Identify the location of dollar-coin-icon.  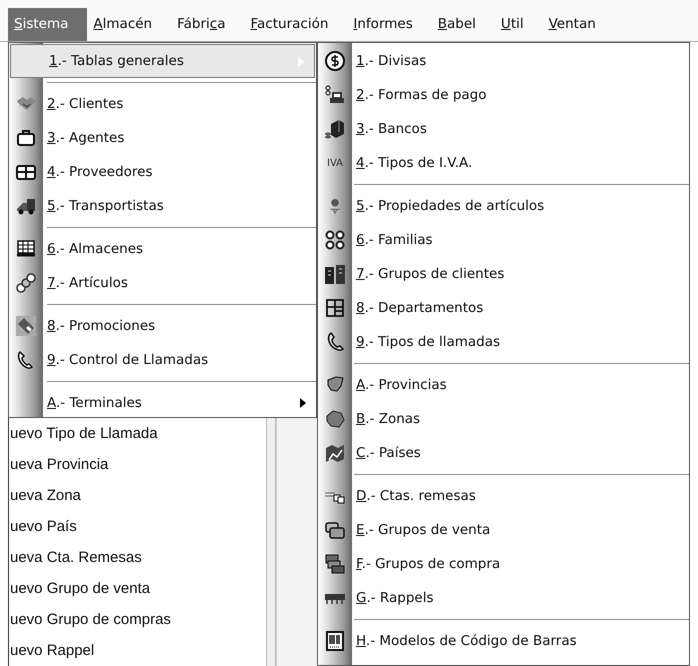
(335, 61).